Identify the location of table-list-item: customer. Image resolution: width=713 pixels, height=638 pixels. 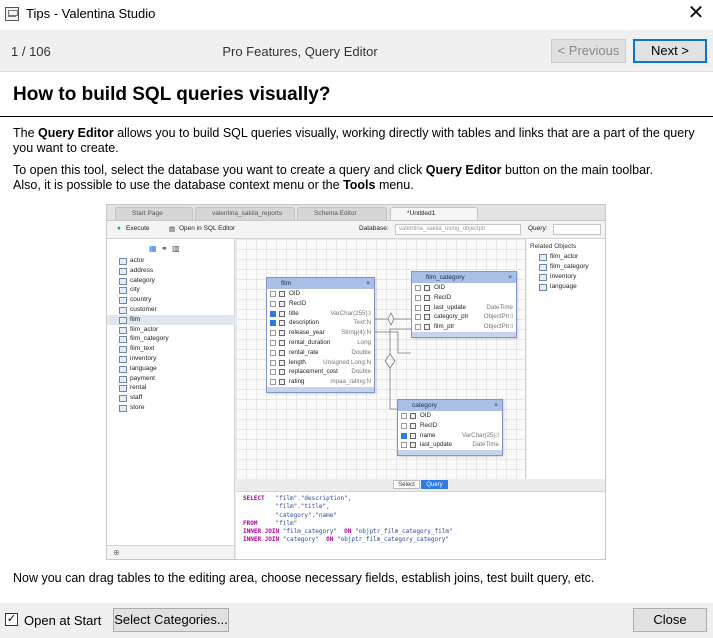
(171, 310).